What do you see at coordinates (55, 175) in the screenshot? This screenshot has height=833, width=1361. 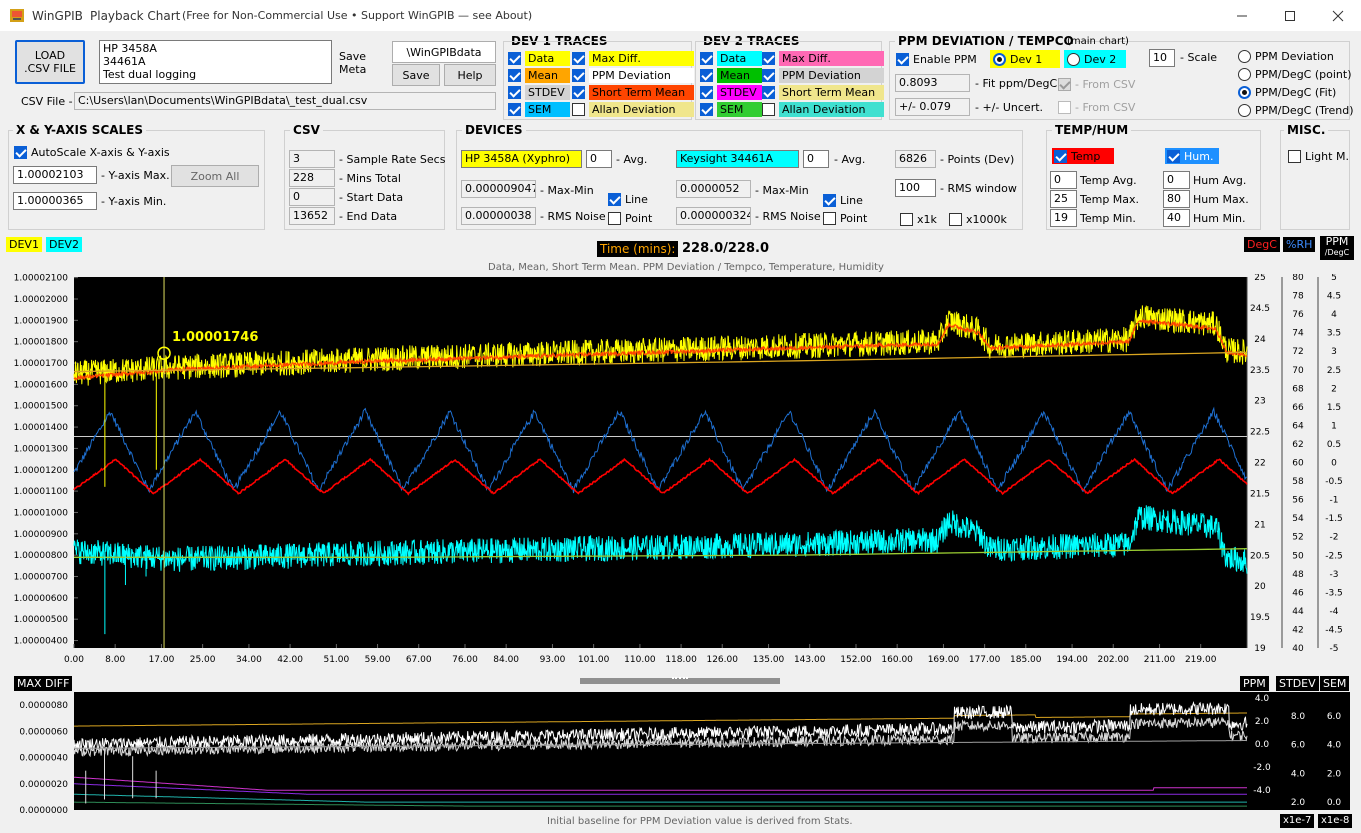 I see `ymax-input: 1.00002103` at bounding box center [55, 175].